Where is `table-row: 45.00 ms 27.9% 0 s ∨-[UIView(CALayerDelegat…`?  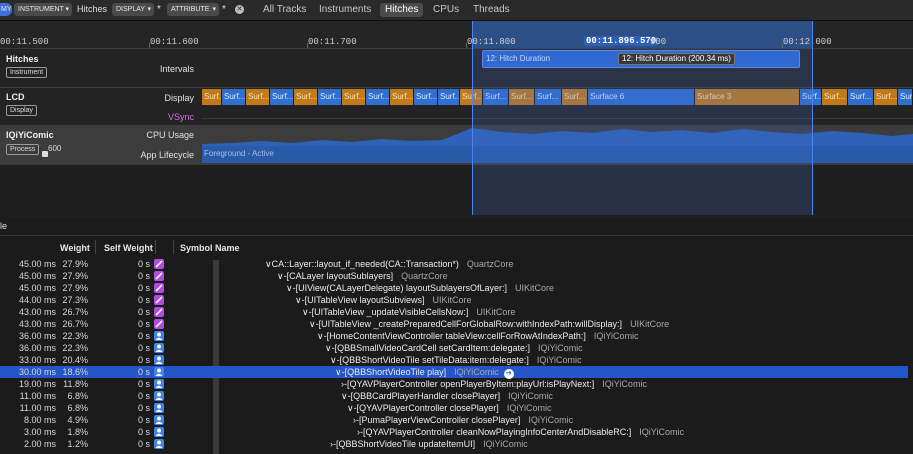
table-row: 45.00 ms 27.9% 0 s ∨-[UIView(CALayerDelegat… is located at coordinates (454, 288).